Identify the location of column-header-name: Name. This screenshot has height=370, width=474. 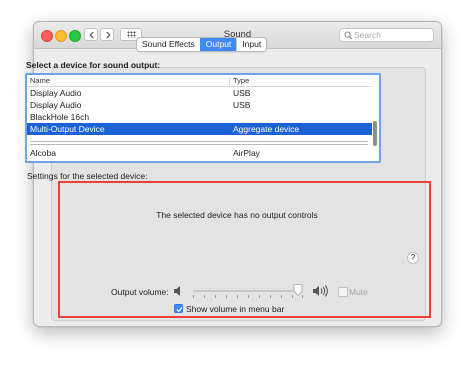
(40, 80).